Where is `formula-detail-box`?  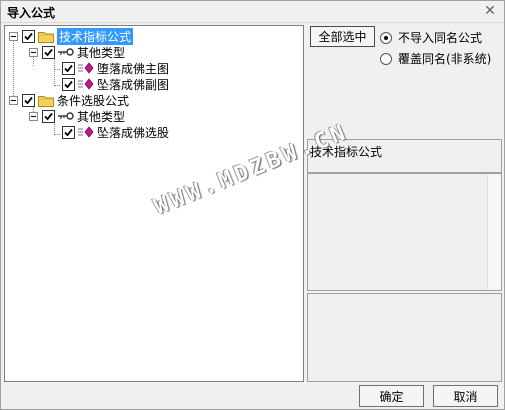
formula-detail-box is located at coordinates (404, 337).